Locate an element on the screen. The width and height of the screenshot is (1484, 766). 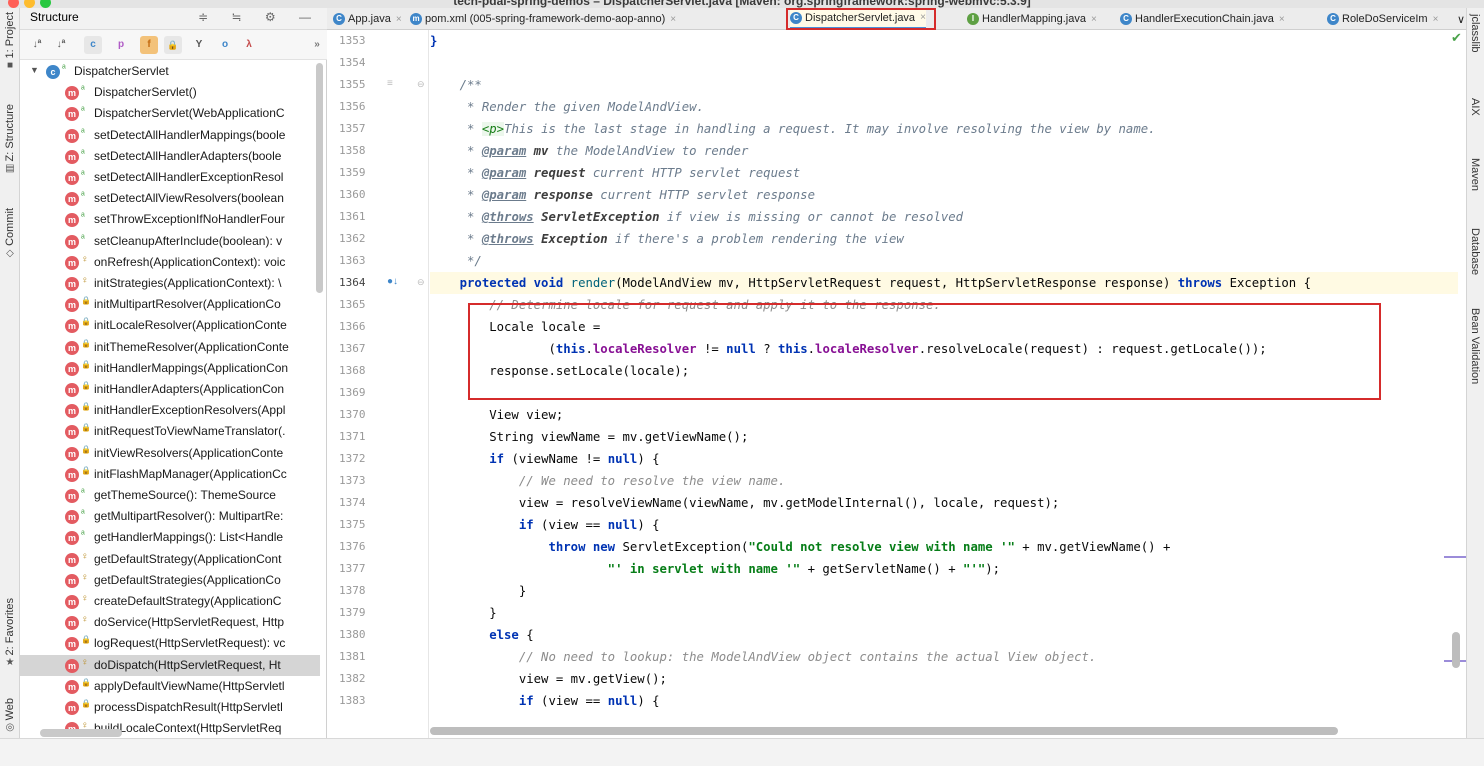
commit-icon: ◇ is located at coordinates (10, 253).